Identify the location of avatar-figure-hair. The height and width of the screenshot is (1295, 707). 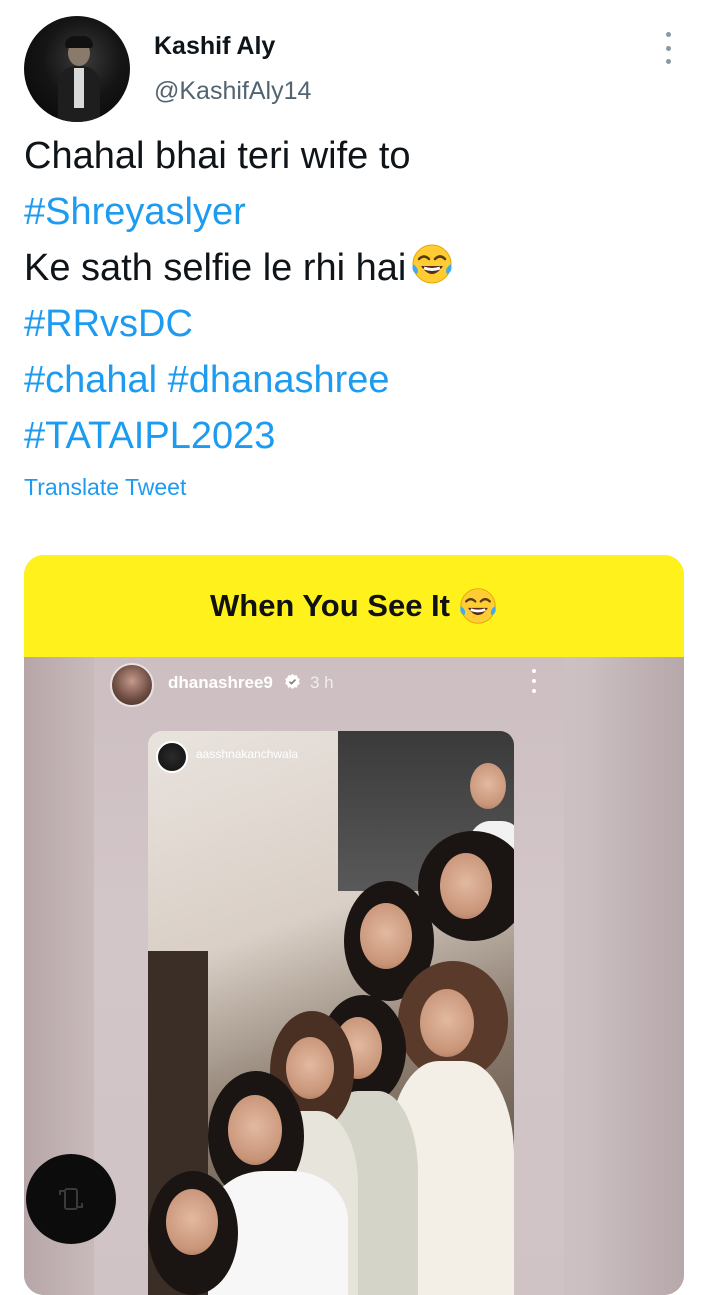
(79, 42).